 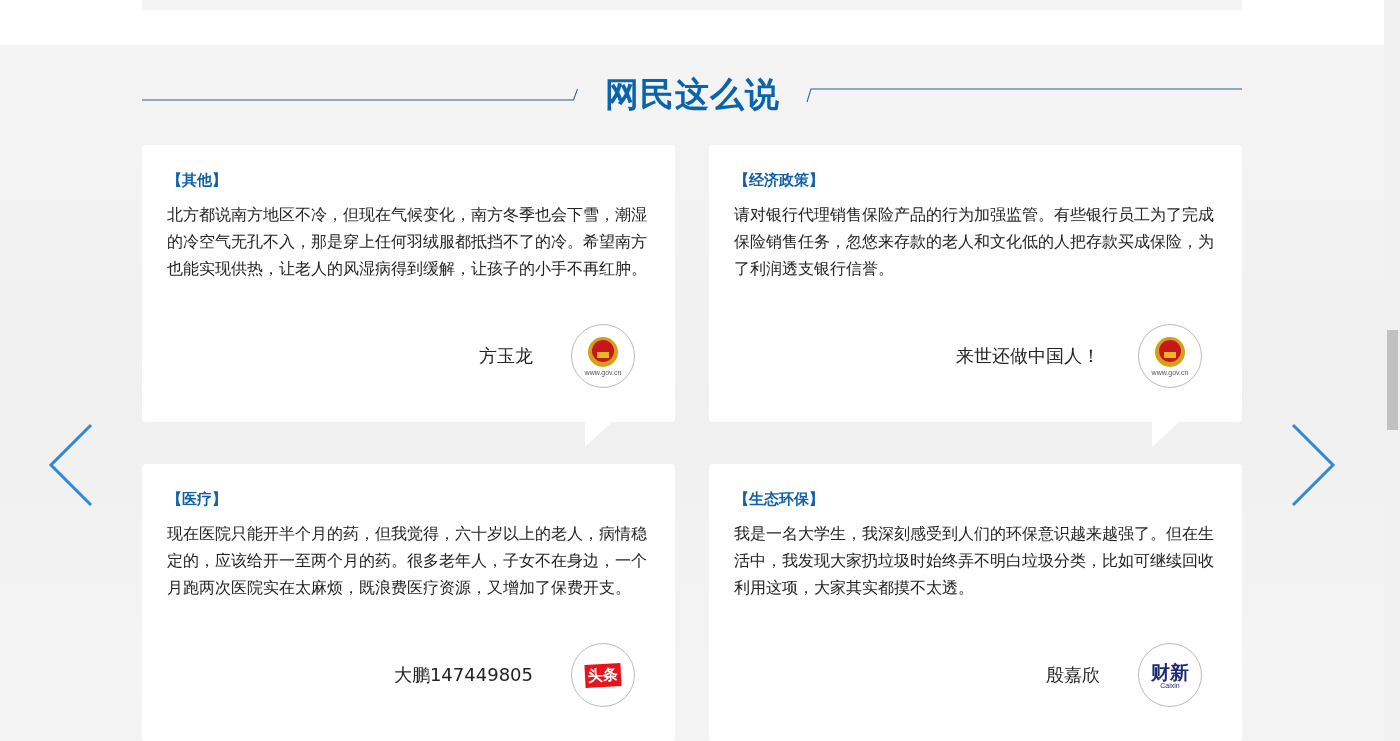 I want to click on comment-text: 北方都说南方地区不冷，但现在气候变化，南方冬季也会下雪，潮湿的冷空气无孔不入，那是穿上任何羽绒服都抵挡不了的冷。希望南方也能实现供热，让老人的风湿病得到缓解，让孩子的小手不再红肿。, so click(x=407, y=242).